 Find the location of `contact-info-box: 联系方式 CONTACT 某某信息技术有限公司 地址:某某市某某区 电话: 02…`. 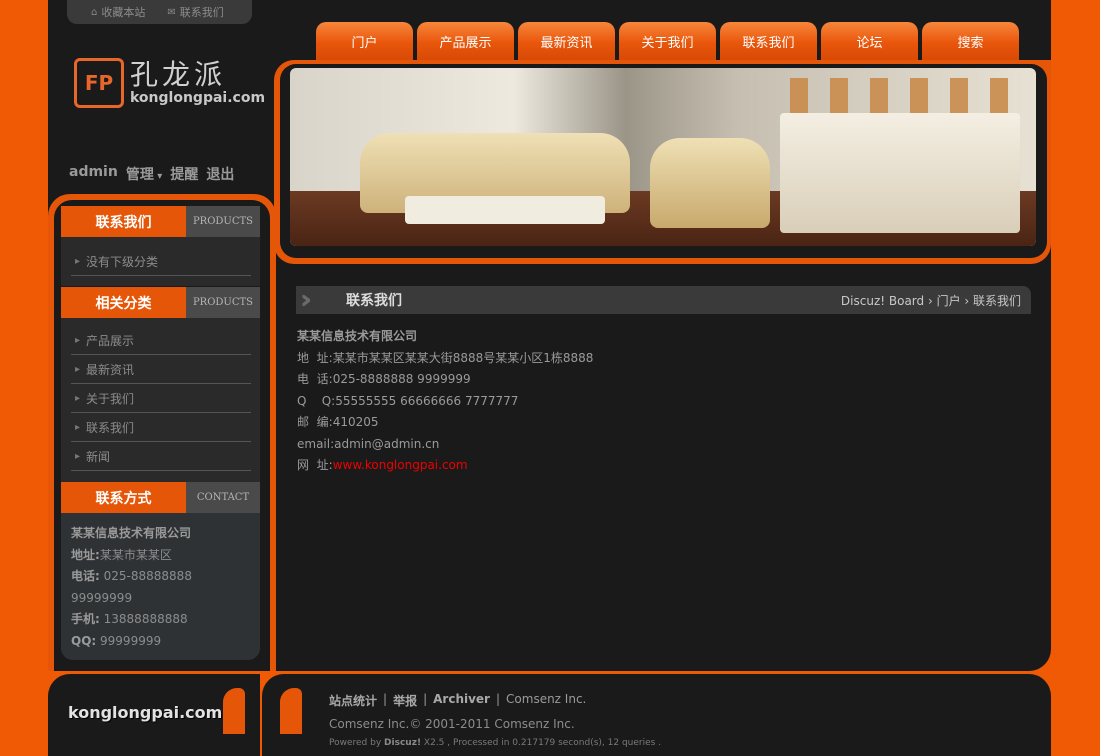

contact-info-box: 联系方式 CONTACT 某某信息技术有限公司 地址:某某市某某区 电话: 02… is located at coordinates (160, 571).